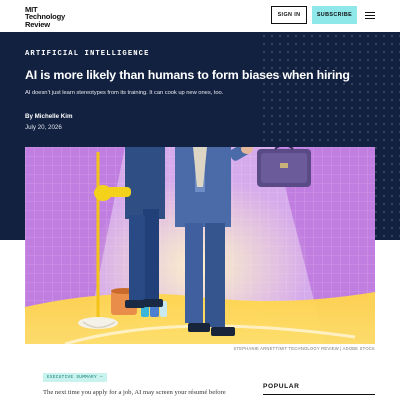 The image size is (400, 400). Describe the element at coordinates (37, 24) in the screenshot. I see `logo-line-3: Review` at that location.